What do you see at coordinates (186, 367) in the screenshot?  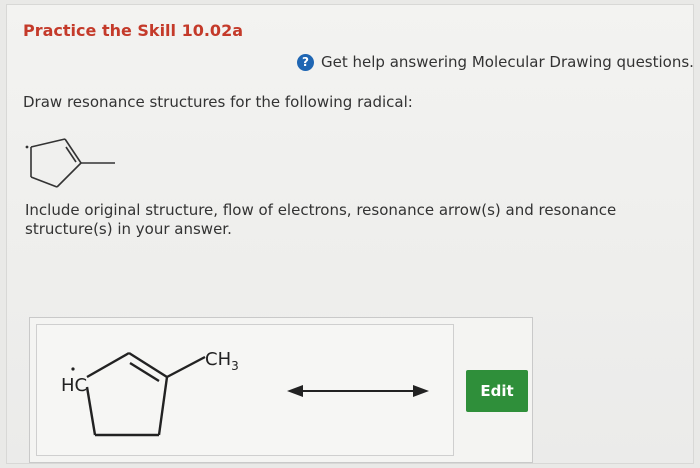 I see `methyl-bond` at bounding box center [186, 367].